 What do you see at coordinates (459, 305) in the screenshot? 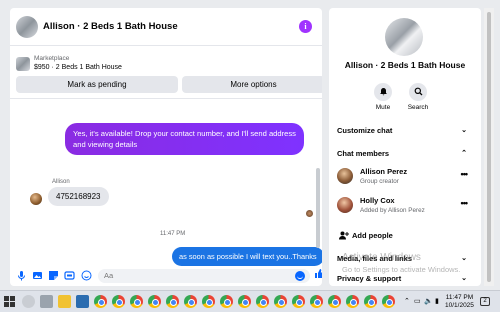
I see `clock-date: 10/1/2025` at bounding box center [459, 305].